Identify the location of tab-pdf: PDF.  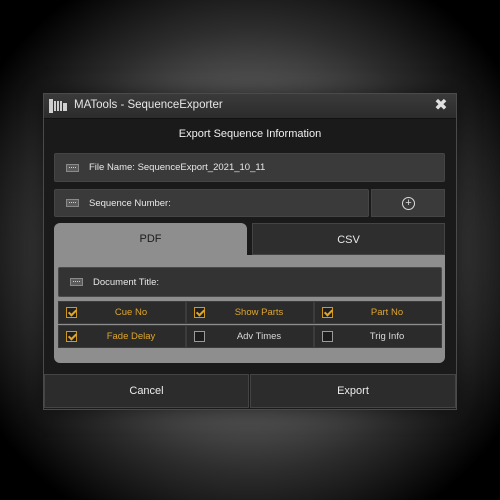
(150, 239).